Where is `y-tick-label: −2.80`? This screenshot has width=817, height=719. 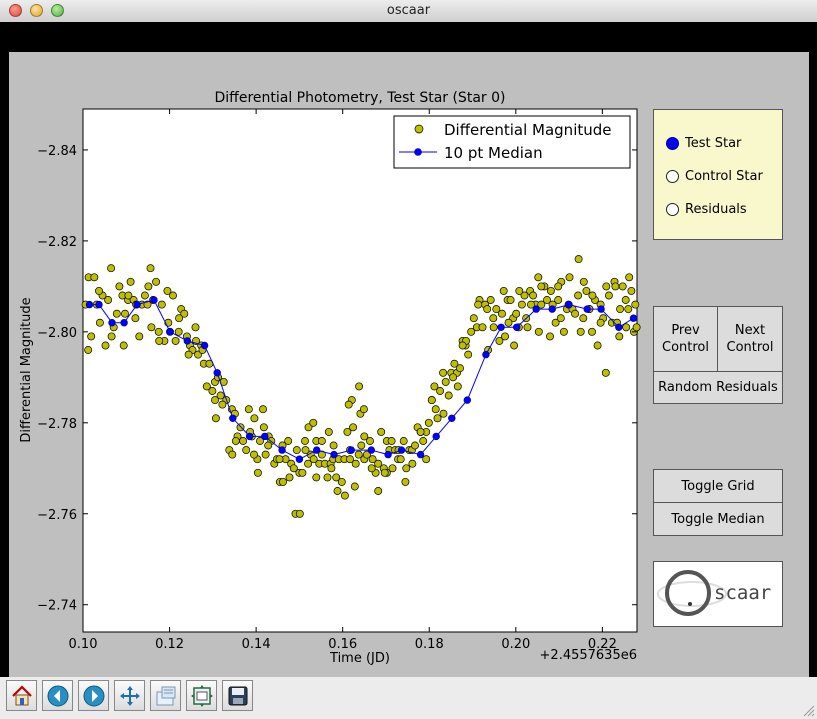
y-tick-label: −2.80 is located at coordinates (57, 333).